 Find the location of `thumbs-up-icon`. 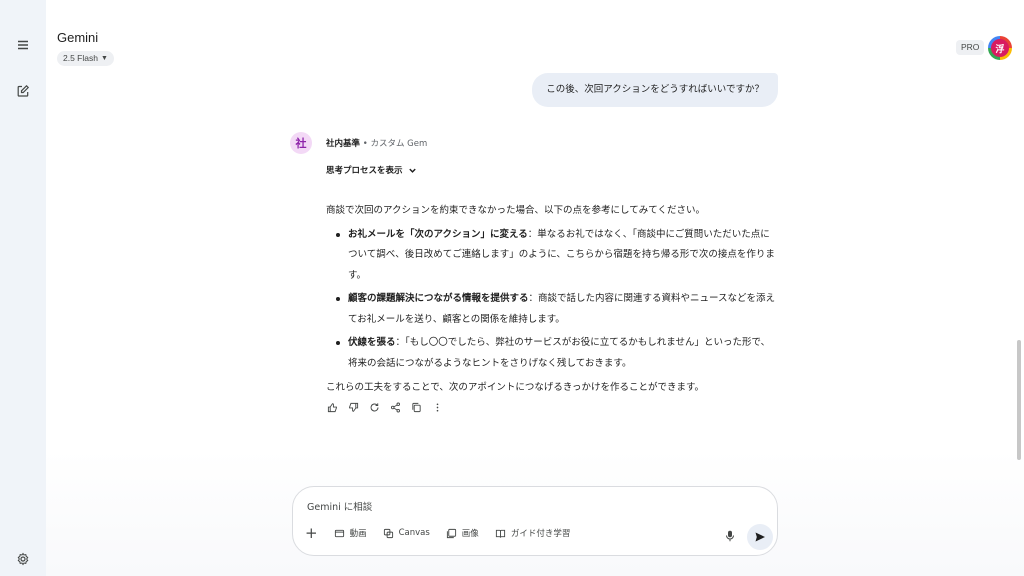

thumbs-up-icon is located at coordinates (332, 407).